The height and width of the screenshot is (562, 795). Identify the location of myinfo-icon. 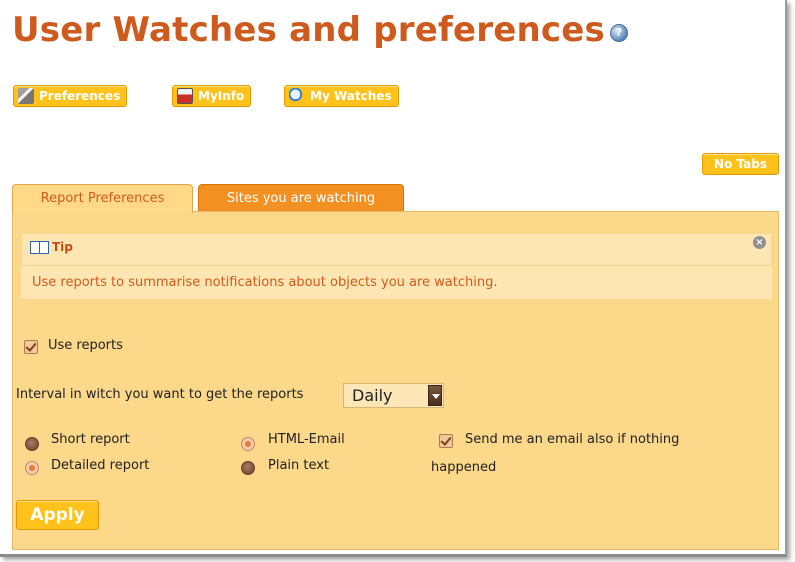
(185, 96).